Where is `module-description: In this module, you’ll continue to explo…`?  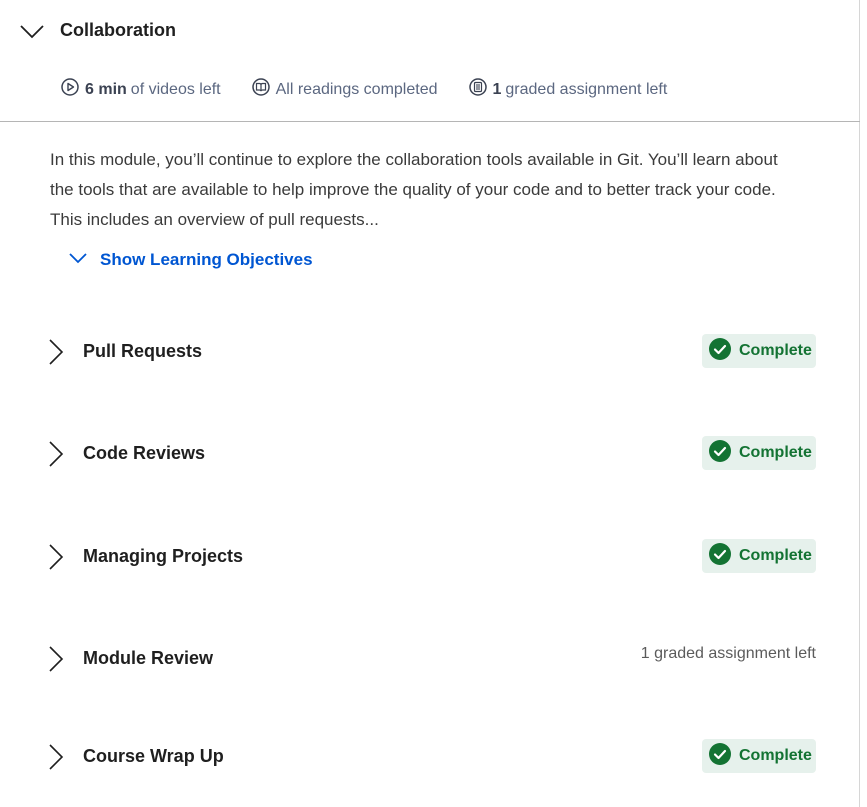 module-description: In this module, you’ll continue to explo… is located at coordinates (414, 189).